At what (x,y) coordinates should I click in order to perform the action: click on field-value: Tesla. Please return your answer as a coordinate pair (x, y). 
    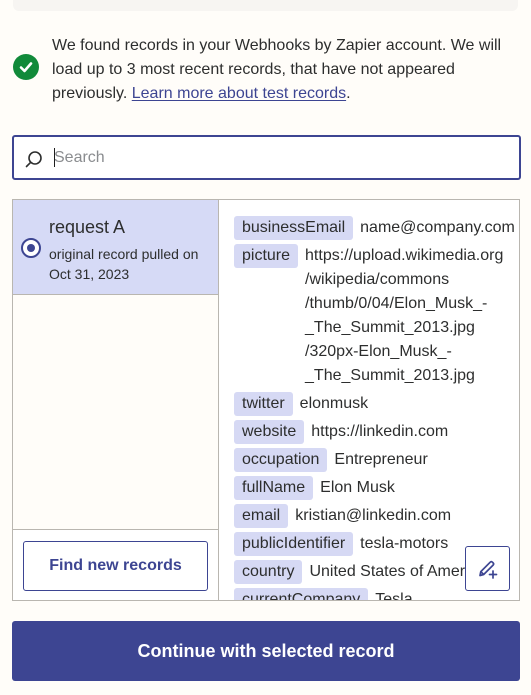
    Looking at the image, I should click on (394, 595).